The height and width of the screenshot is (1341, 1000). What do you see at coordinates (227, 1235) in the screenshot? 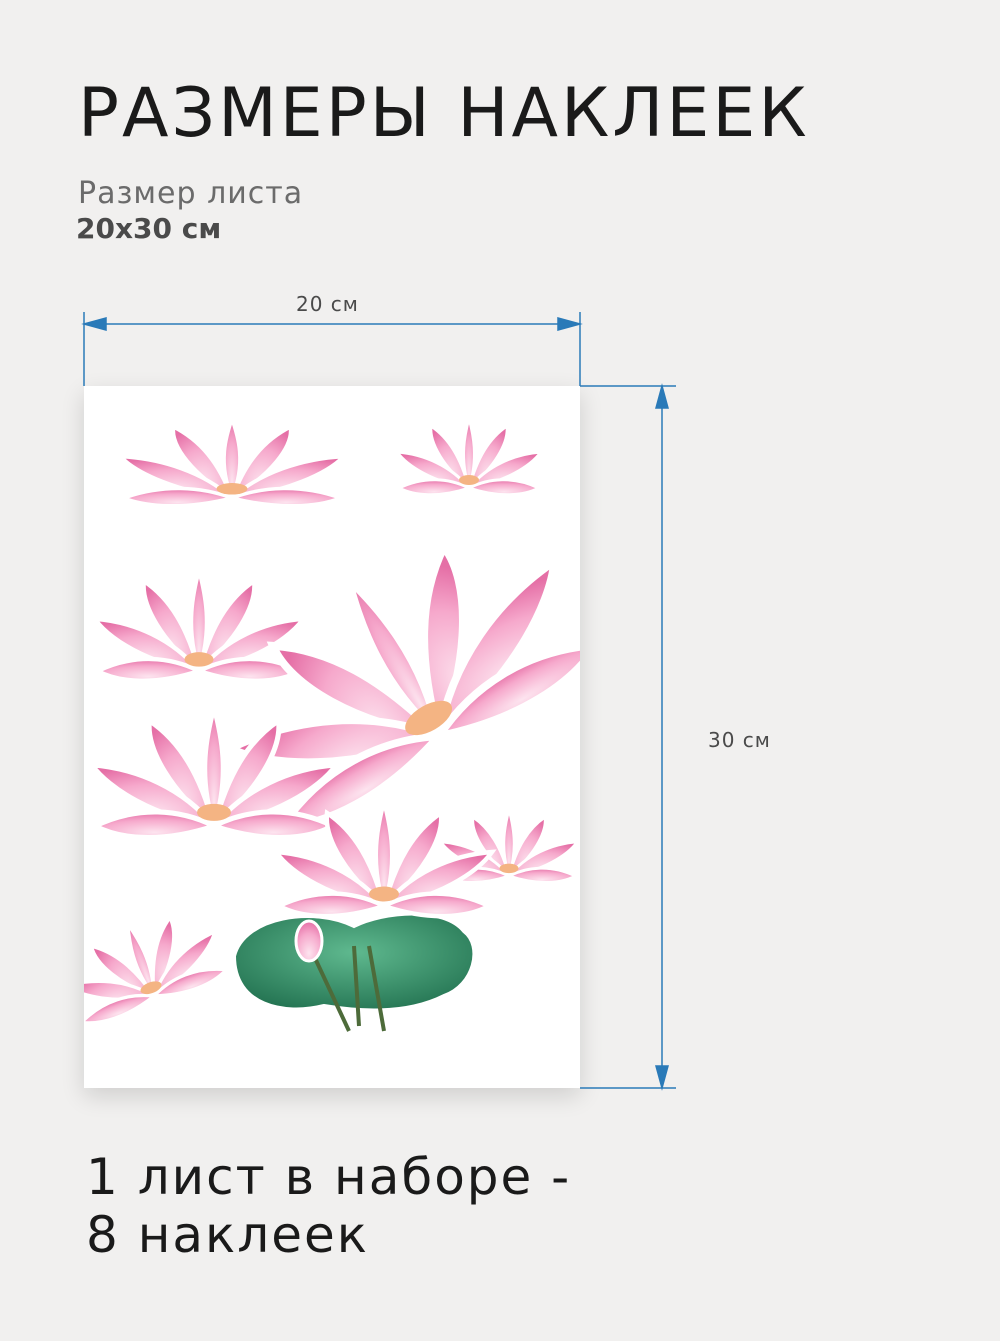
I see `footer-line-2: 8 наклеек` at bounding box center [227, 1235].